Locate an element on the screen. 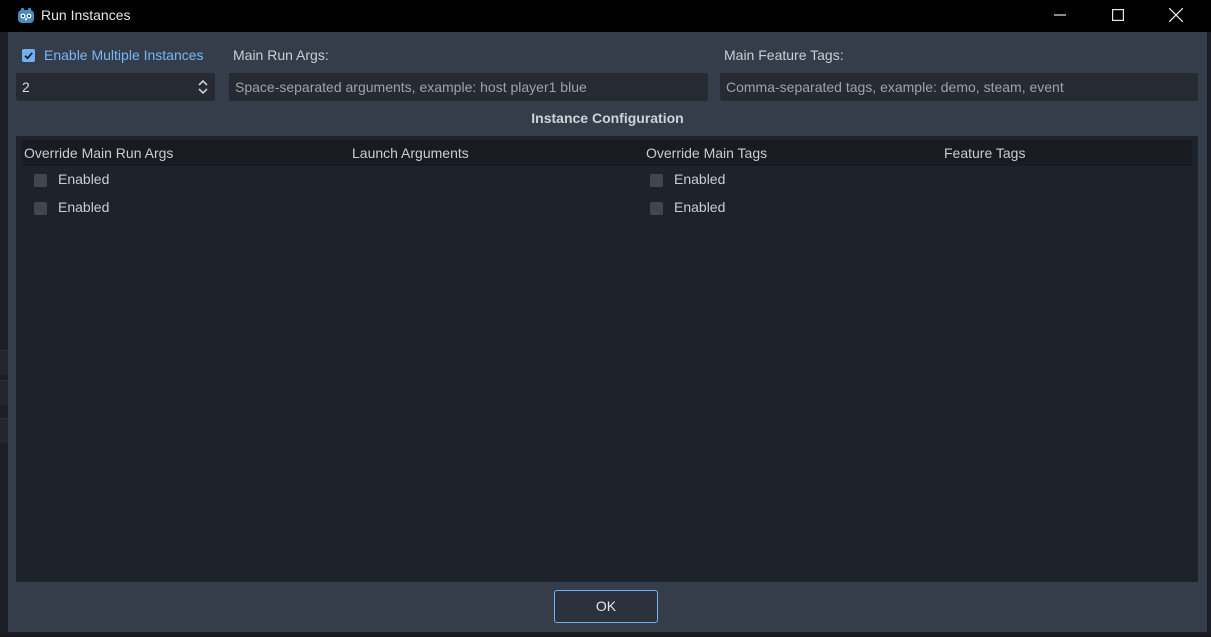  window-titlebar: Run Instances is located at coordinates (605, 16).